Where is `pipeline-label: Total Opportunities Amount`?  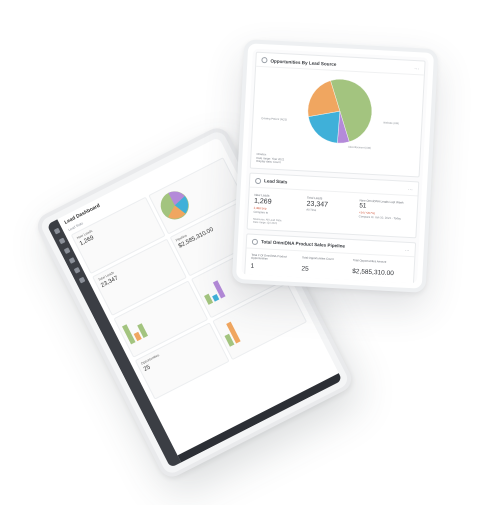 pipeline-label: Total Opportunities Amount is located at coordinates (369, 260).